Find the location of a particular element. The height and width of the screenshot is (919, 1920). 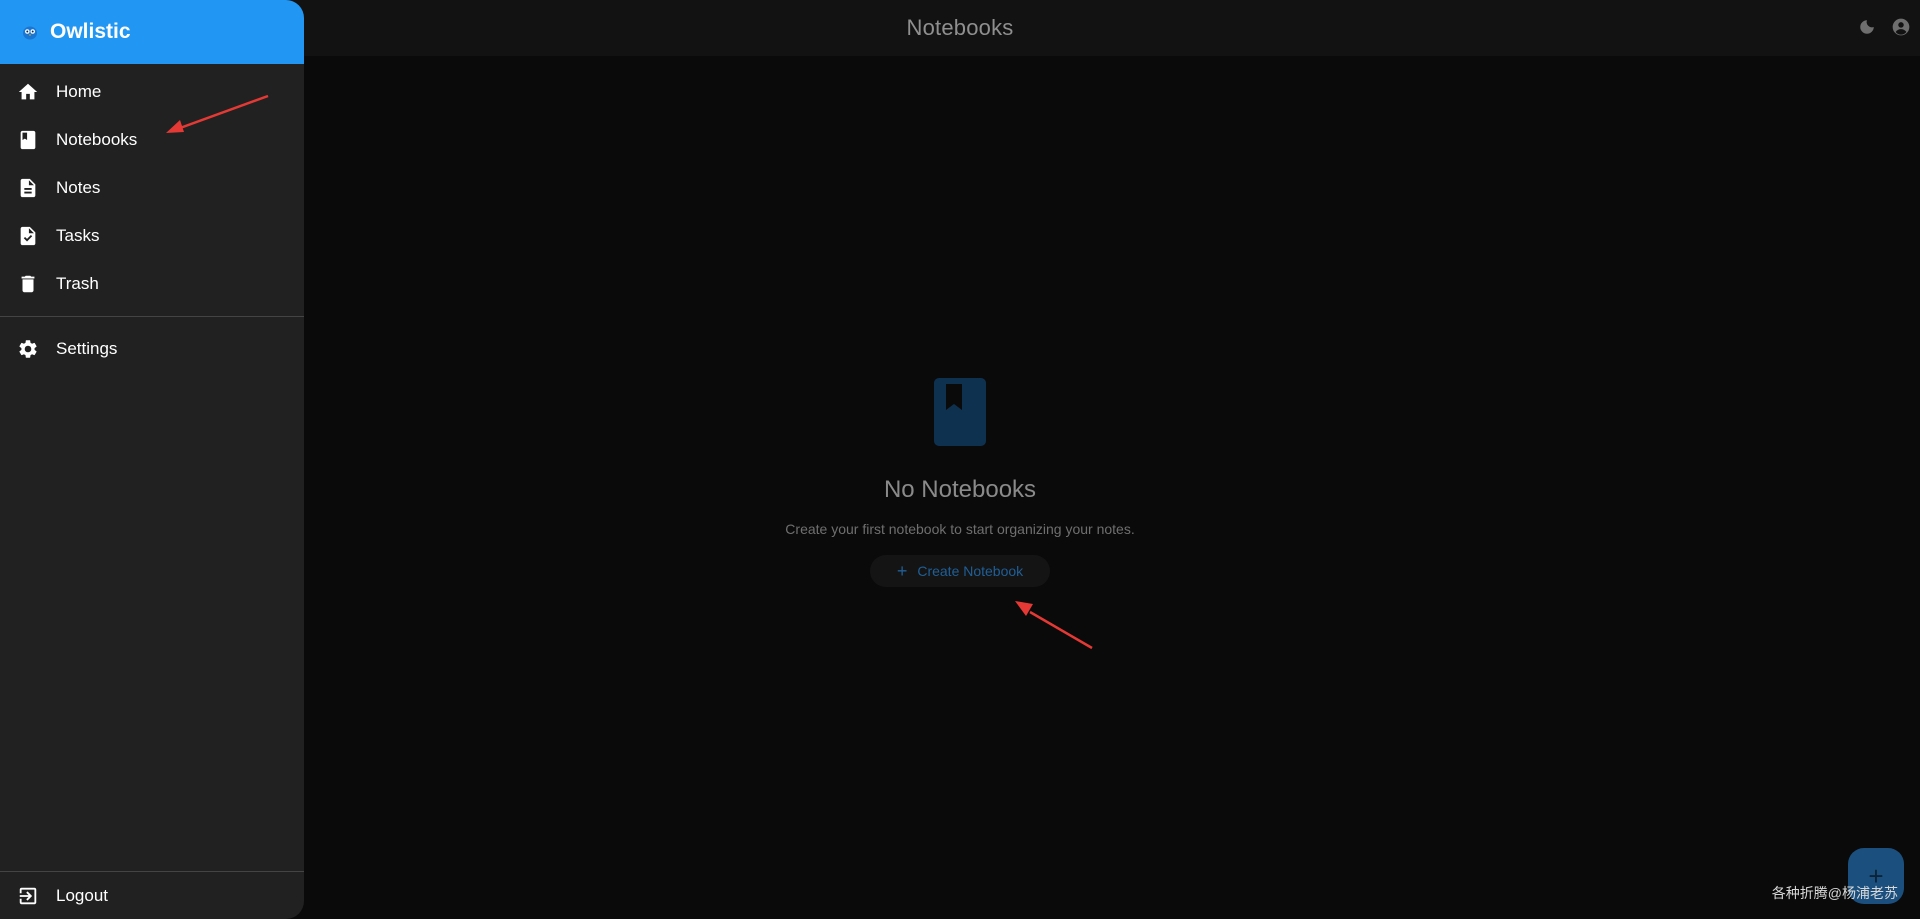

sidebar-item-label: Tasks is located at coordinates (78, 235).